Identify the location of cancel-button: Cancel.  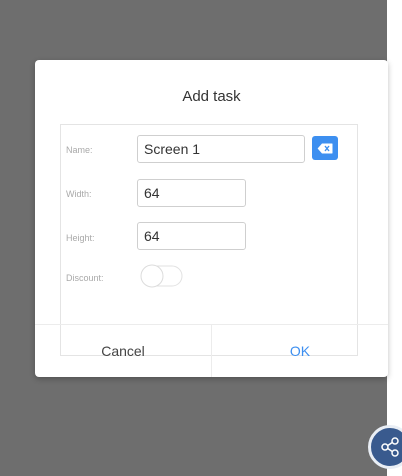
(123, 351).